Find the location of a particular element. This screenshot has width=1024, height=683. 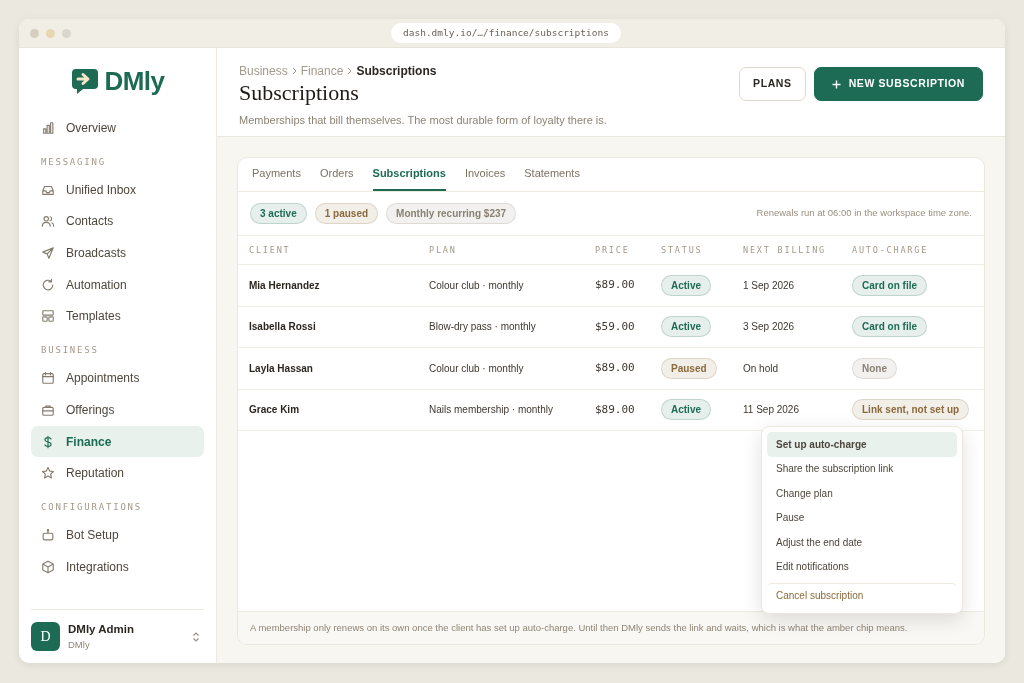

sidebar-item: Unified Inbox is located at coordinates (117, 190).